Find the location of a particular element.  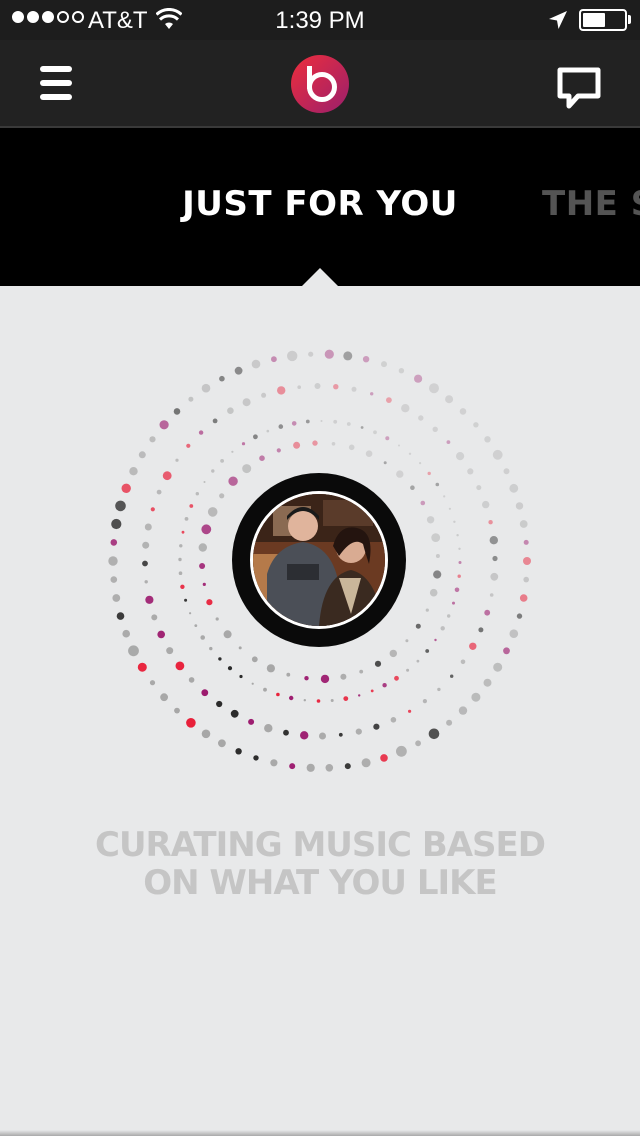

hamburger-menu-icon is located at coordinates (56, 83).